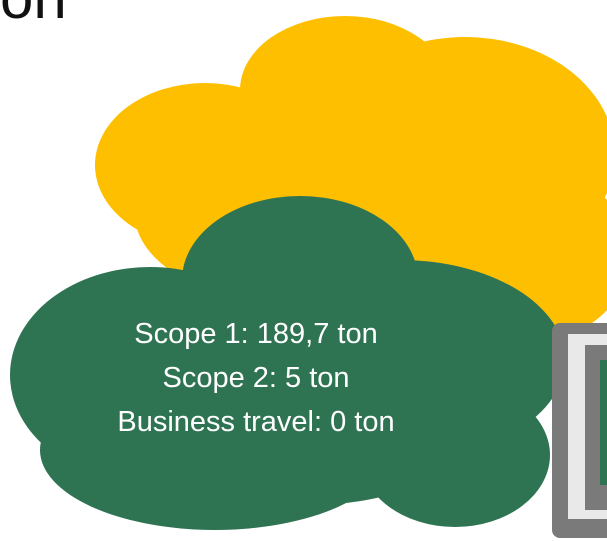 This screenshot has width=607, height=541. Describe the element at coordinates (256, 334) in the screenshot. I see `scope-1-line: Scope 1: 189,7 ton` at that location.